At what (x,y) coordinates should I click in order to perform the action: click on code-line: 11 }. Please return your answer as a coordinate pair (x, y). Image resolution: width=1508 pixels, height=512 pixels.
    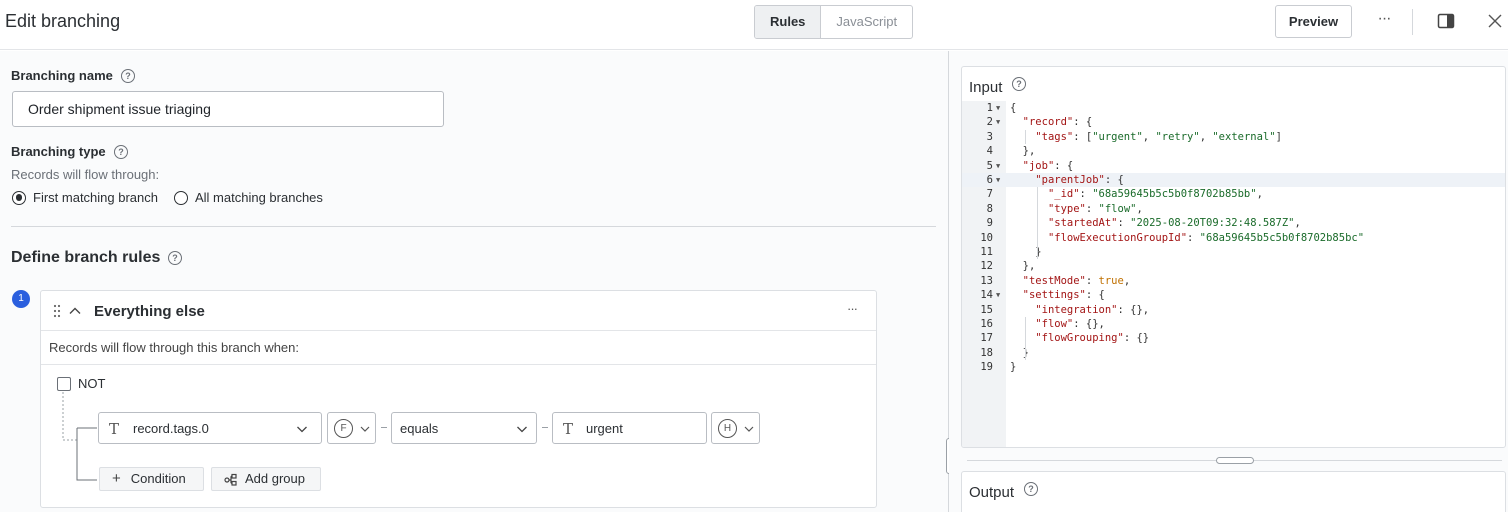
    Looking at the image, I should click on (1233, 252).